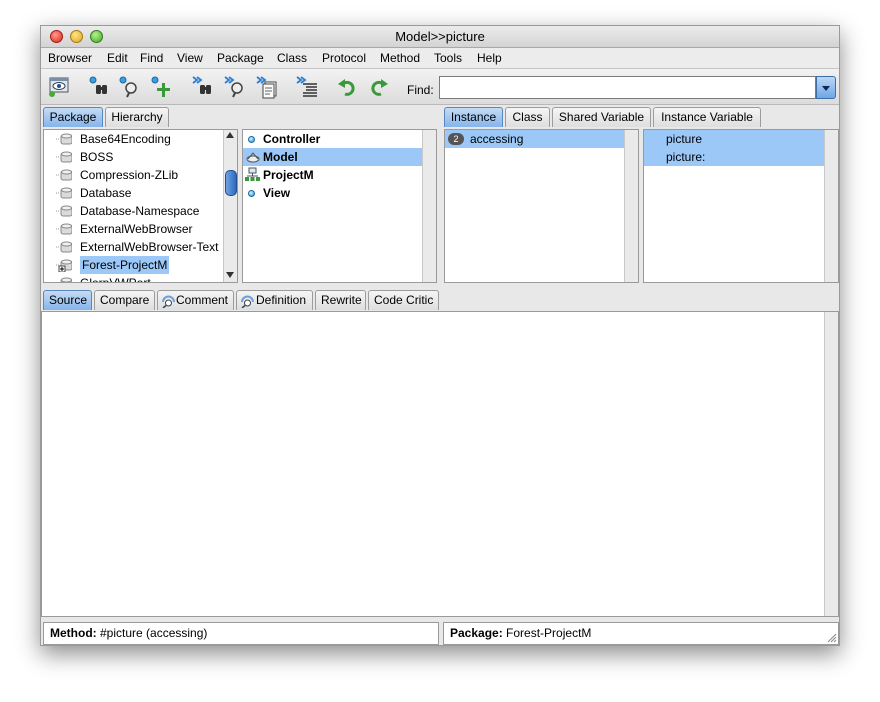 The height and width of the screenshot is (702, 880). What do you see at coordinates (735, 139) in the screenshot?
I see `list-item-selected: picture` at bounding box center [735, 139].